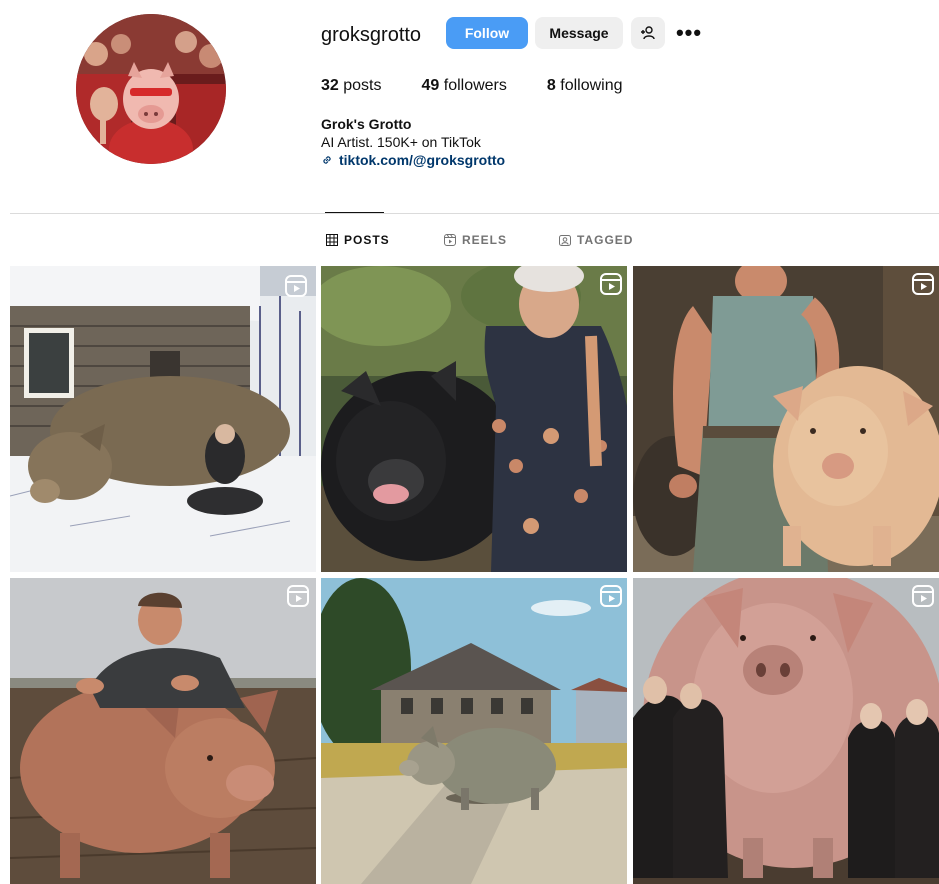  What do you see at coordinates (401, 142) in the screenshot?
I see `bio-text: AI Artist. 150K+ on TikTok` at bounding box center [401, 142].